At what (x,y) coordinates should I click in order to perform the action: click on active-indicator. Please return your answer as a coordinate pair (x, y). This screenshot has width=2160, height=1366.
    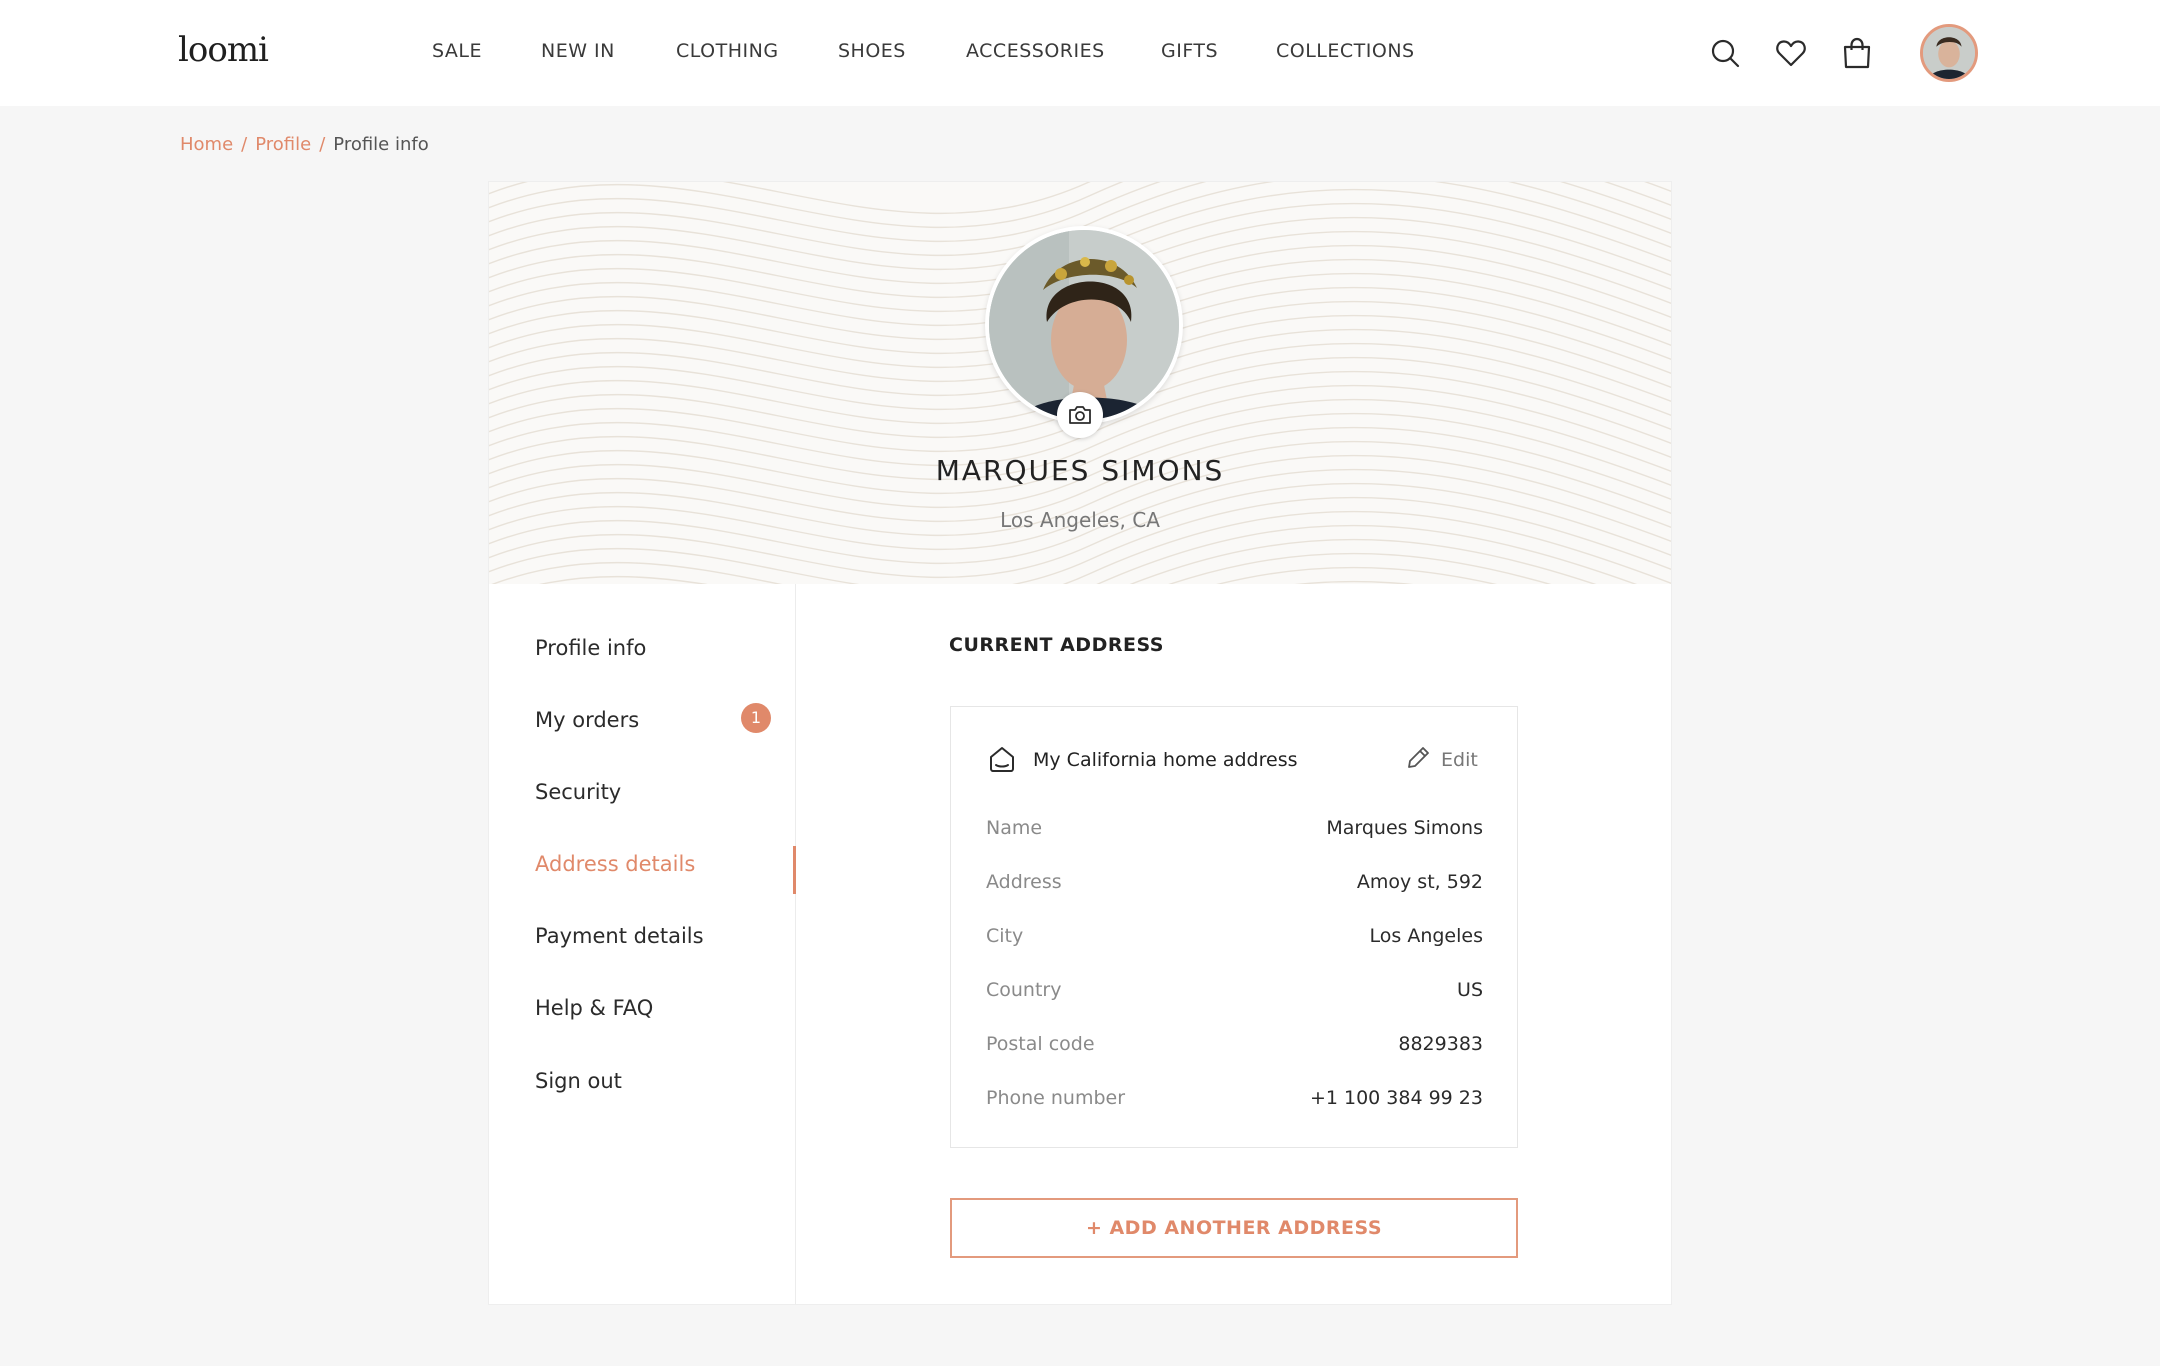
    Looking at the image, I should click on (794, 870).